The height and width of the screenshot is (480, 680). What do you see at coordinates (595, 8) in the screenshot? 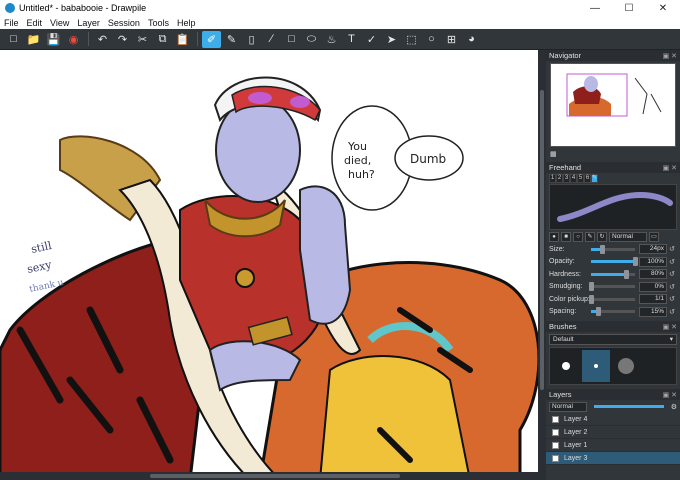
I see `minimize-icon: —` at bounding box center [595, 8].